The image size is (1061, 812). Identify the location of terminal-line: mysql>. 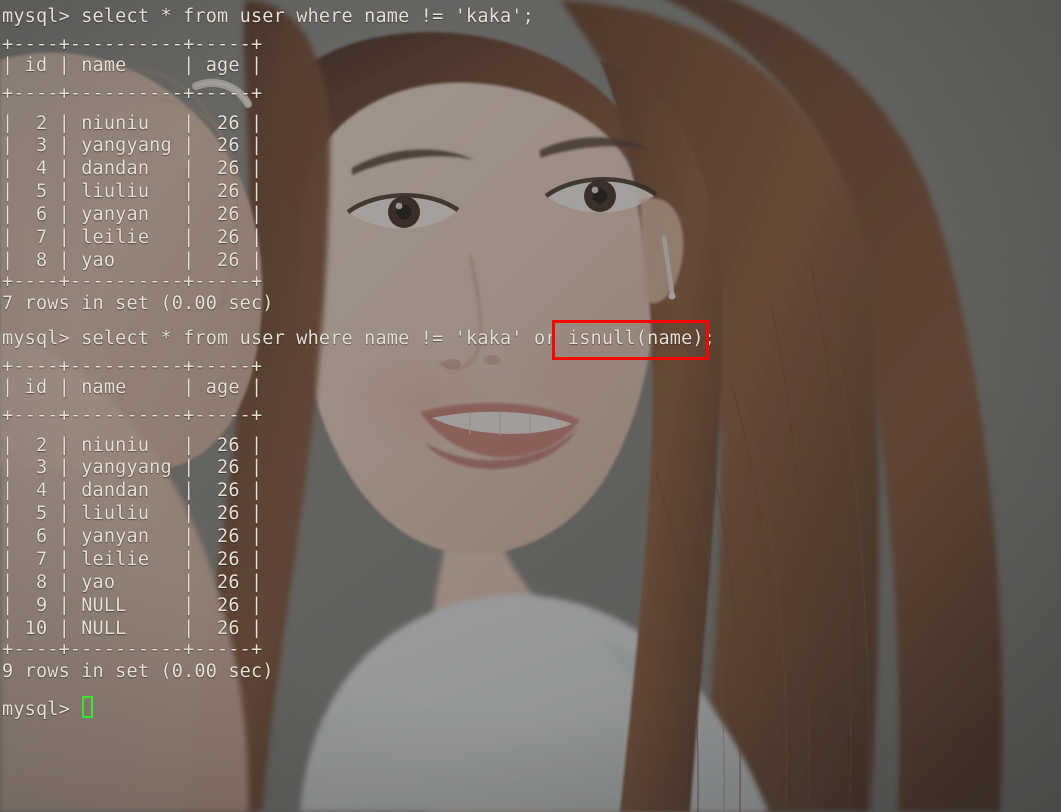
(36, 709).